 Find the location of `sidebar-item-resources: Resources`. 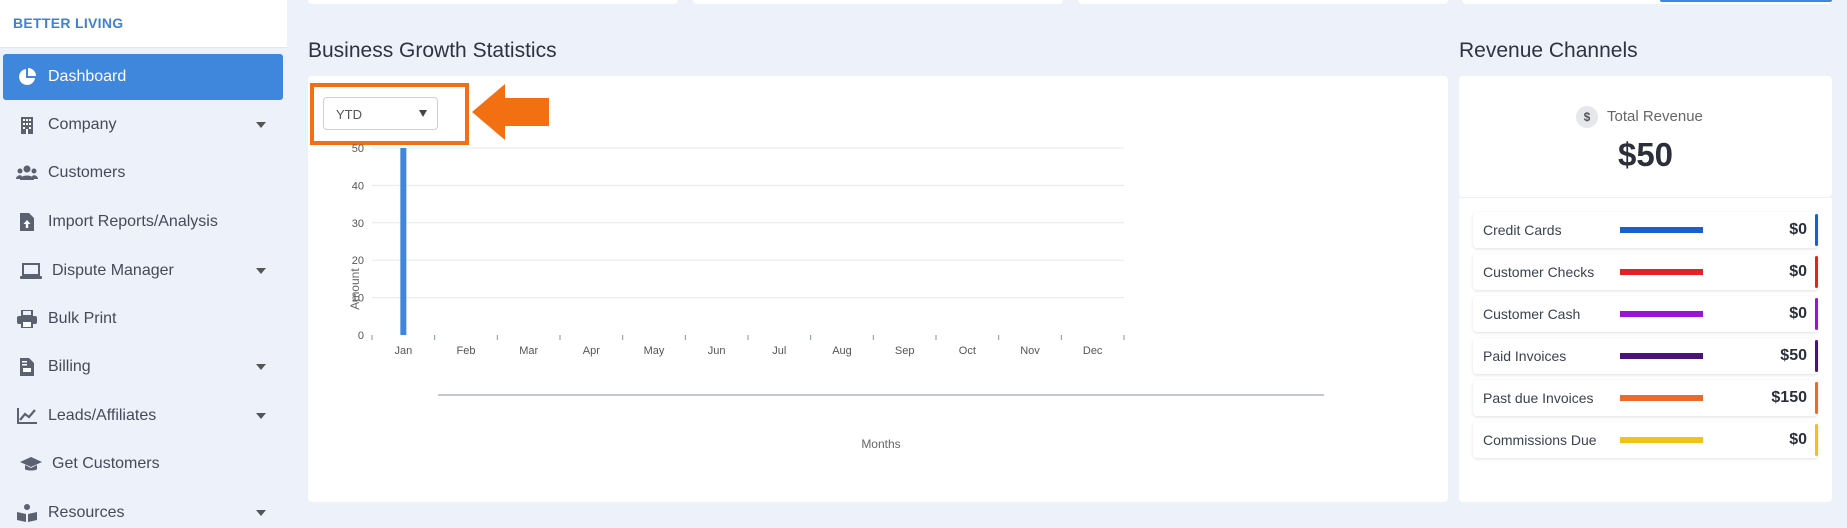

sidebar-item-resources: Resources is located at coordinates (143, 509).